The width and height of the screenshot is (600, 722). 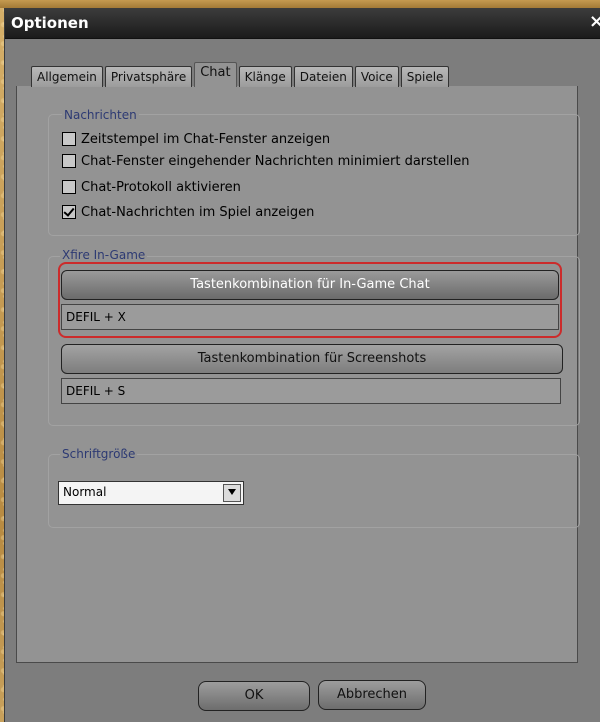 I want to click on close-icon: ×, so click(x=594, y=22).